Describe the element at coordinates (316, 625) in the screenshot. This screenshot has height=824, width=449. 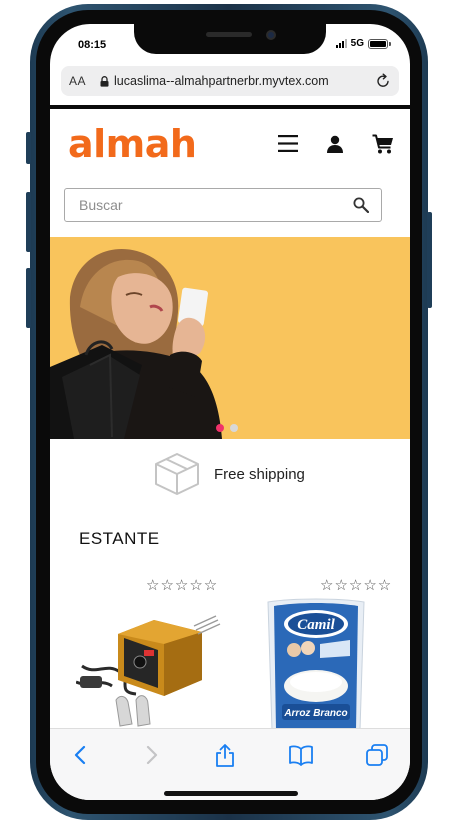
I see `product-brand-text: Camil` at that location.